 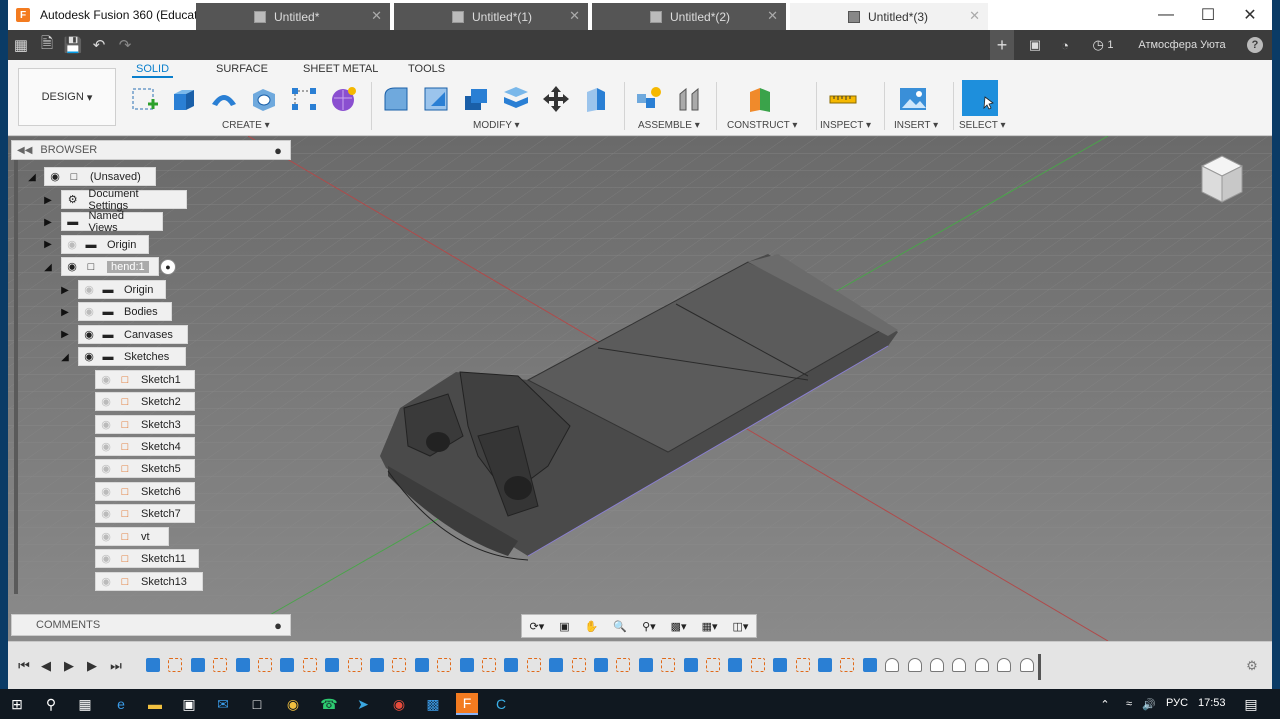 What do you see at coordinates (913, 99) in the screenshot?
I see `insert-image-icon` at bounding box center [913, 99].